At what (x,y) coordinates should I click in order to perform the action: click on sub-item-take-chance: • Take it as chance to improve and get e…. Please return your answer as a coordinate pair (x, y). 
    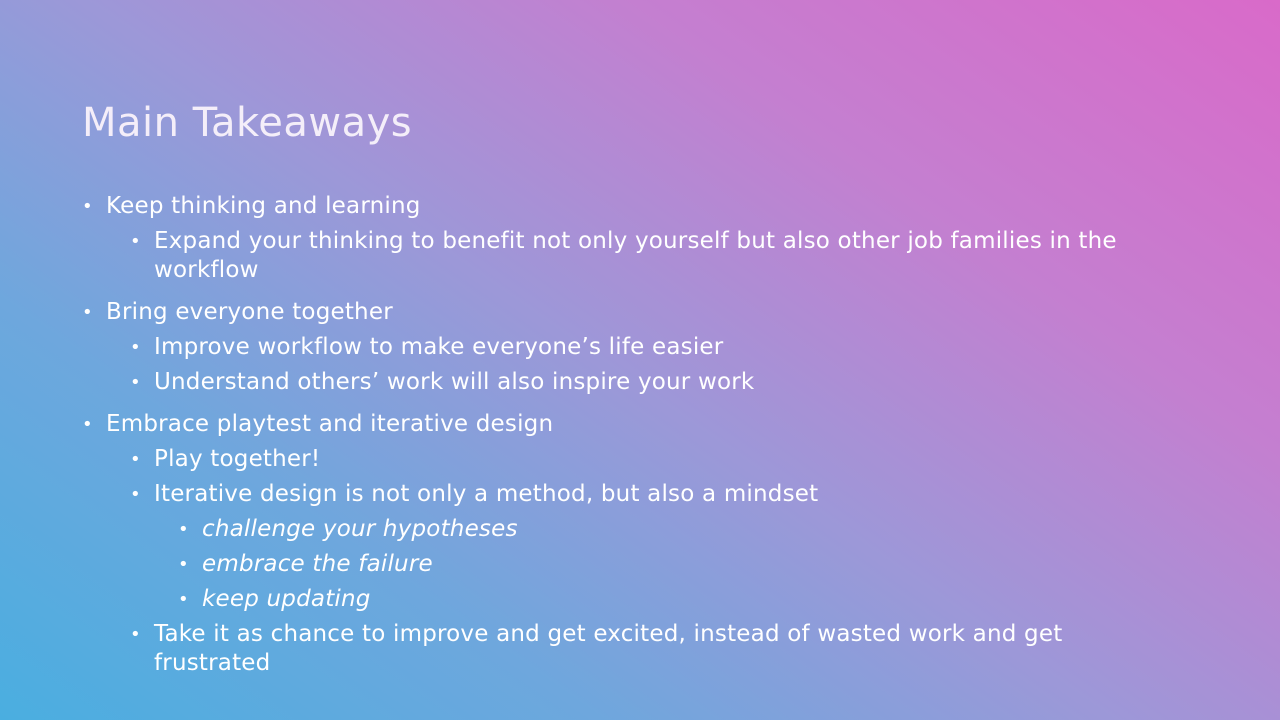
    Looking at the image, I should click on (632, 649).